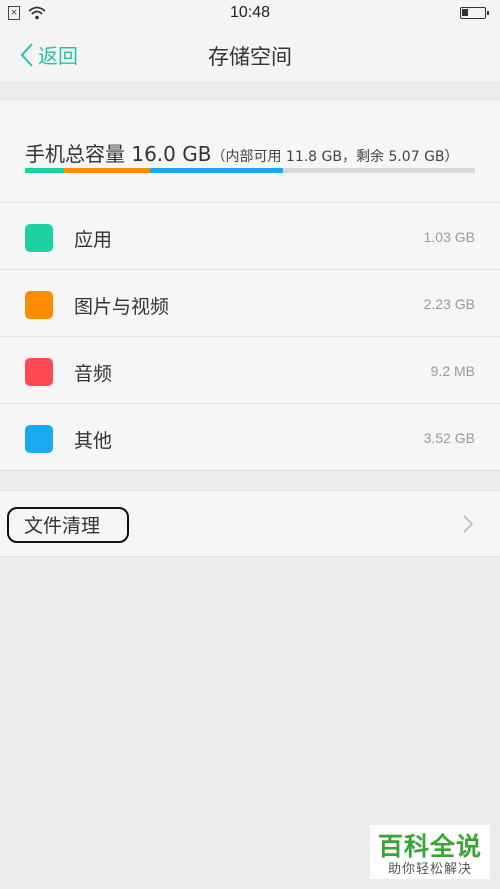 This screenshot has width=500, height=889. What do you see at coordinates (250, 437) in the screenshot?
I see `category-row: 其他 3.52 GB` at bounding box center [250, 437].